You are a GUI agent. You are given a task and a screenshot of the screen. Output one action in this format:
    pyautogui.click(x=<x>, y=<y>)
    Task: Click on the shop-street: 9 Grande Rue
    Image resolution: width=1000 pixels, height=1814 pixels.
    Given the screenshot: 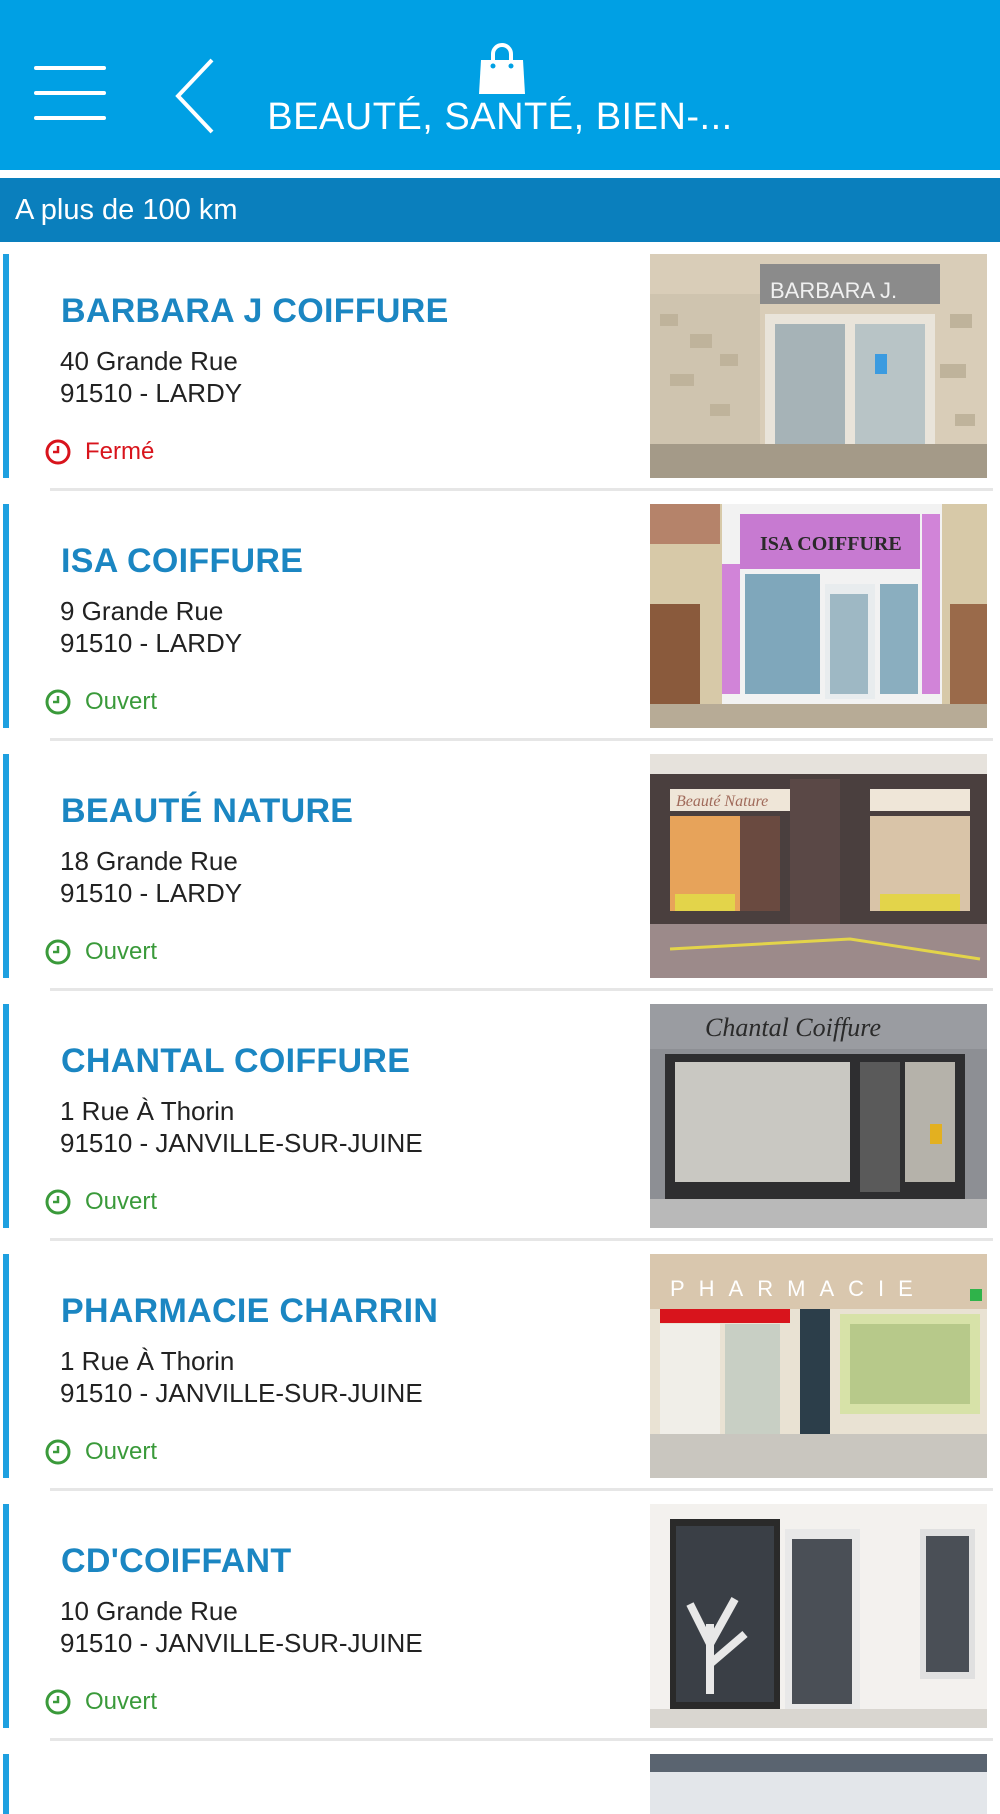 What is the action you would take?
    pyautogui.click(x=142, y=611)
    